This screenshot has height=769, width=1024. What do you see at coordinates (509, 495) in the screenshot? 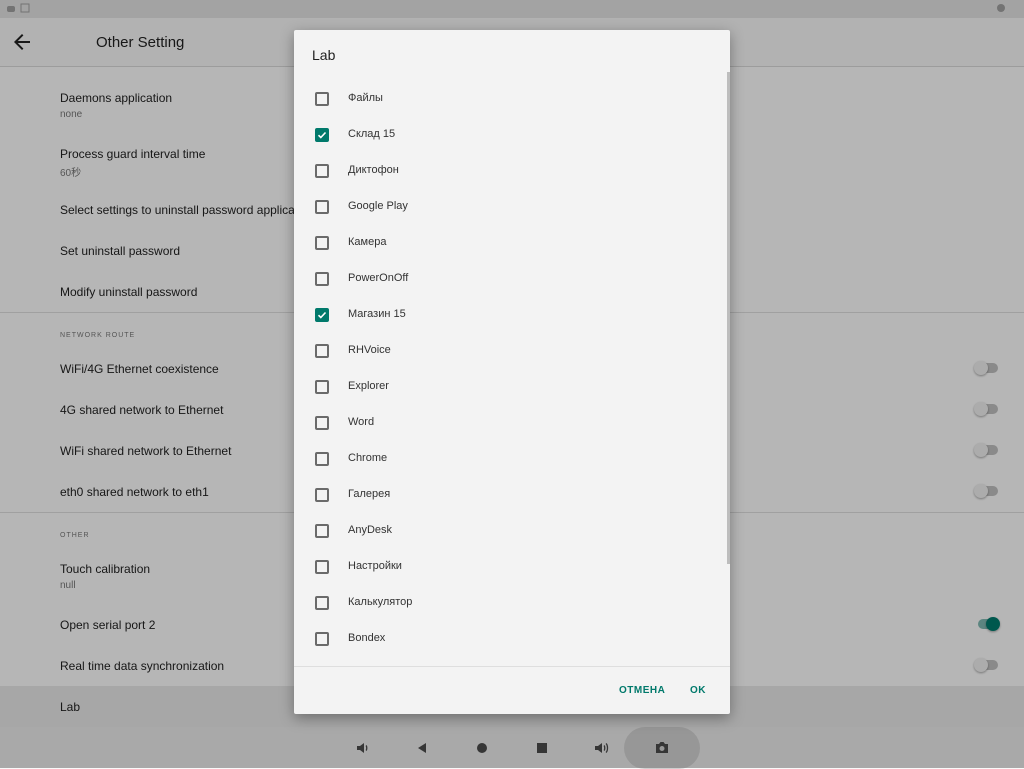
I see `dialog-list-item: Галерея` at bounding box center [509, 495].